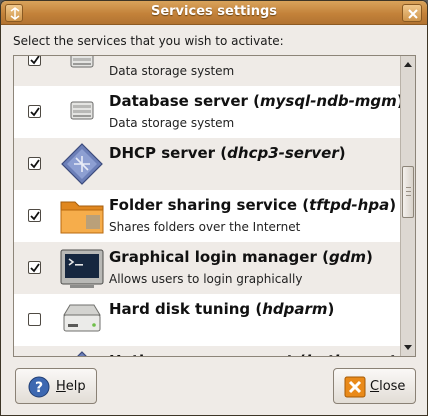 The height and width of the screenshot is (416, 428). Describe the element at coordinates (178, 101) in the screenshot. I see `service-title: Database server` at that location.